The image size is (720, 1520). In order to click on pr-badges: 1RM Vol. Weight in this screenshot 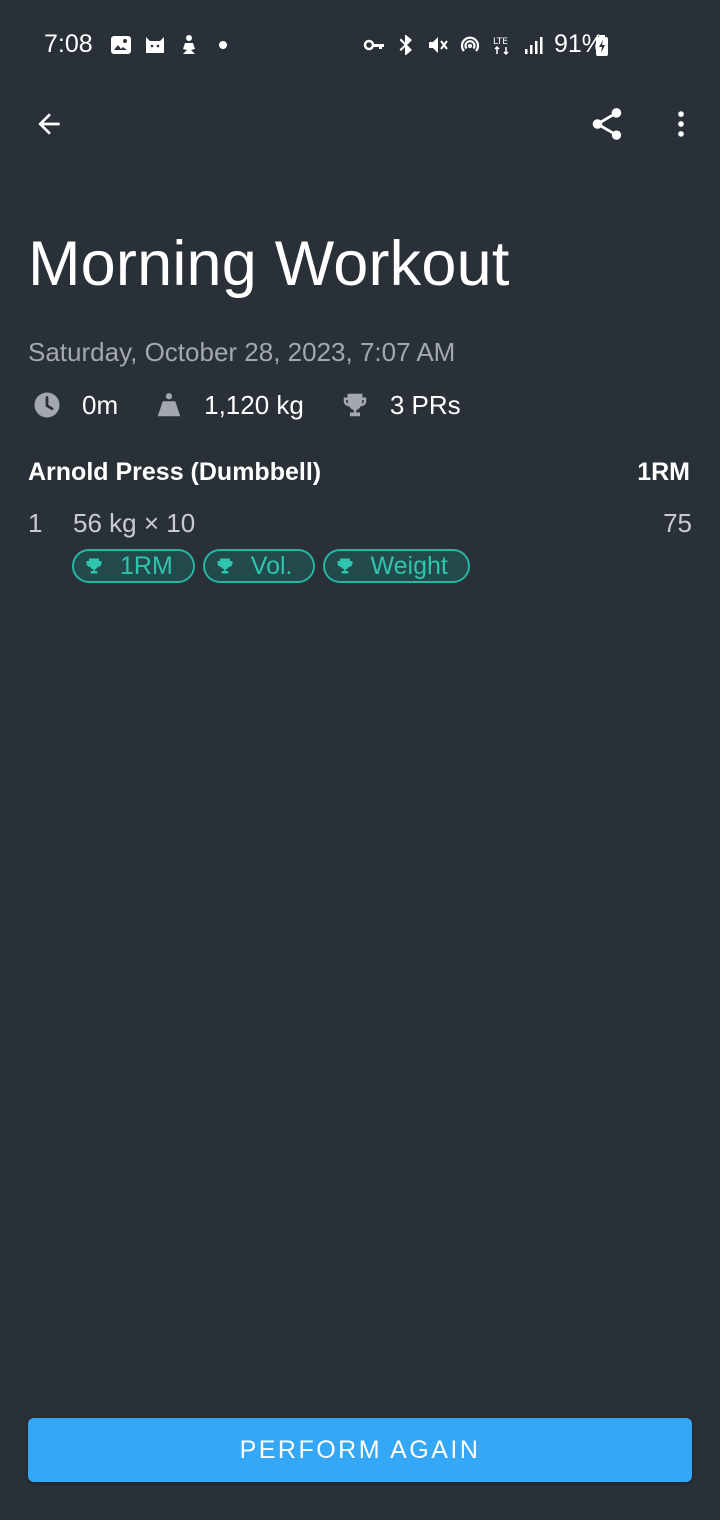, I will do `click(271, 566)`.